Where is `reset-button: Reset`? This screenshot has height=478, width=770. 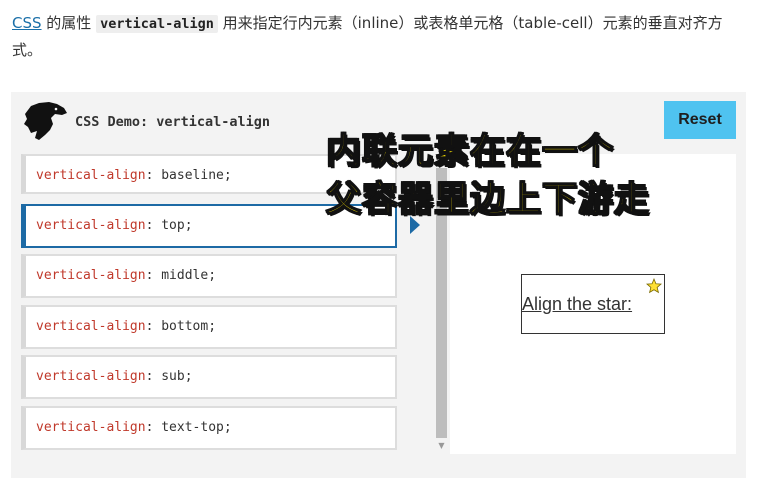 reset-button: Reset is located at coordinates (700, 120).